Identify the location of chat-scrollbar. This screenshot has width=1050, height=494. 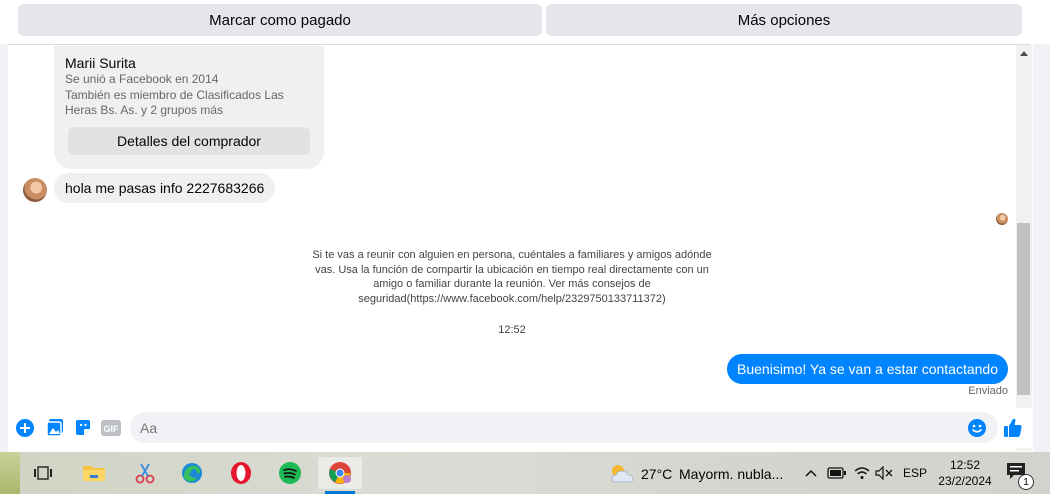
(1024, 248).